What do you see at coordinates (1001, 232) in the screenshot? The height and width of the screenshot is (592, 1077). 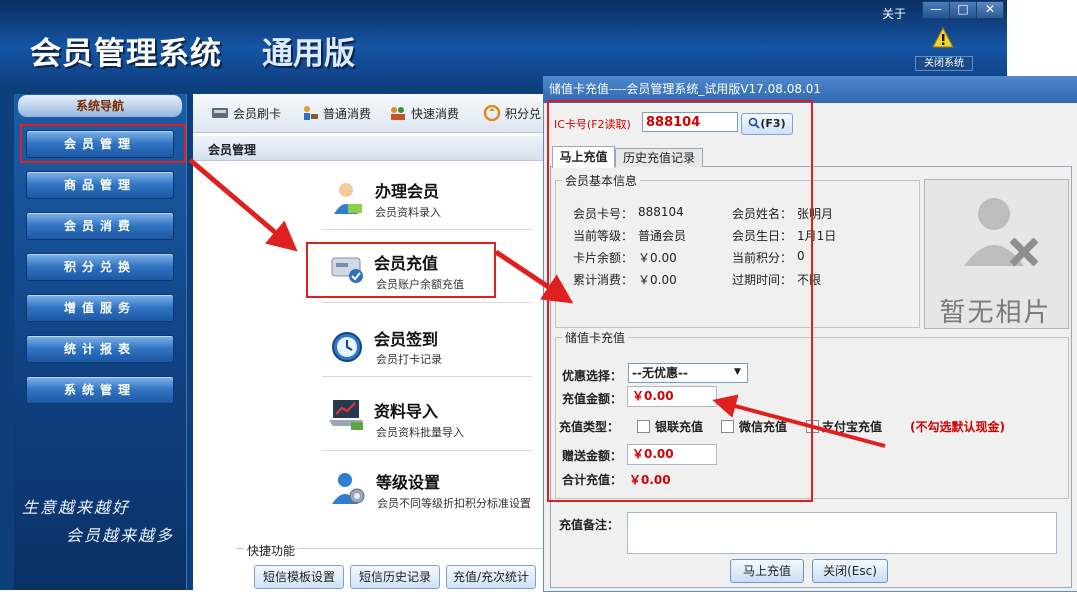 I see `no-photo-icon` at bounding box center [1001, 232].